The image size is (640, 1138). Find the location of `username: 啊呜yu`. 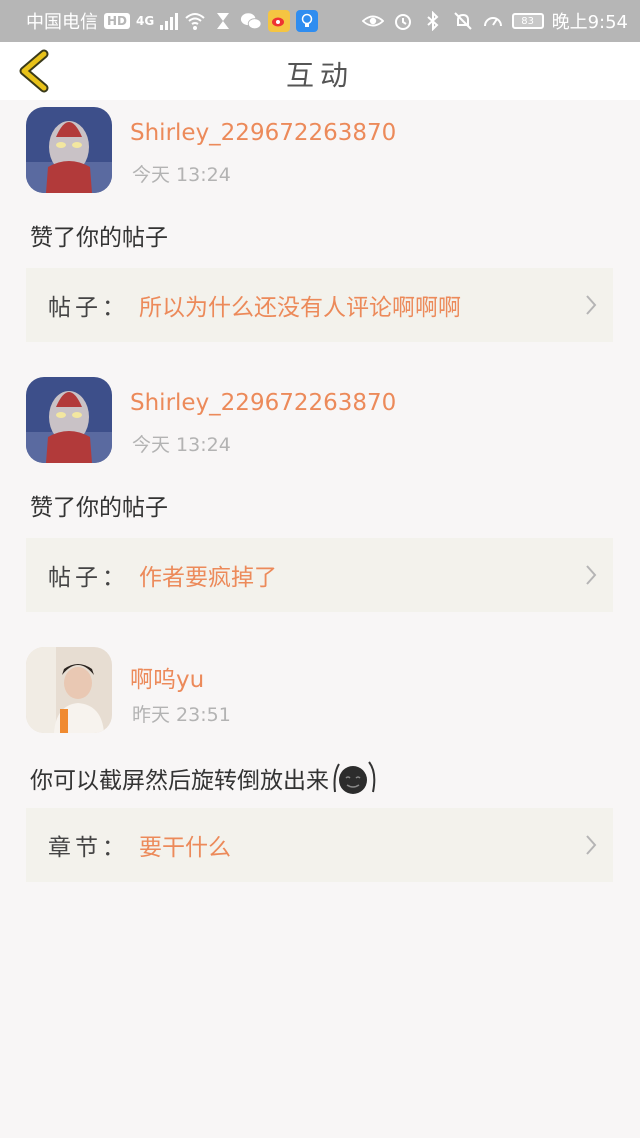

username: 啊呜yu is located at coordinates (167, 677).